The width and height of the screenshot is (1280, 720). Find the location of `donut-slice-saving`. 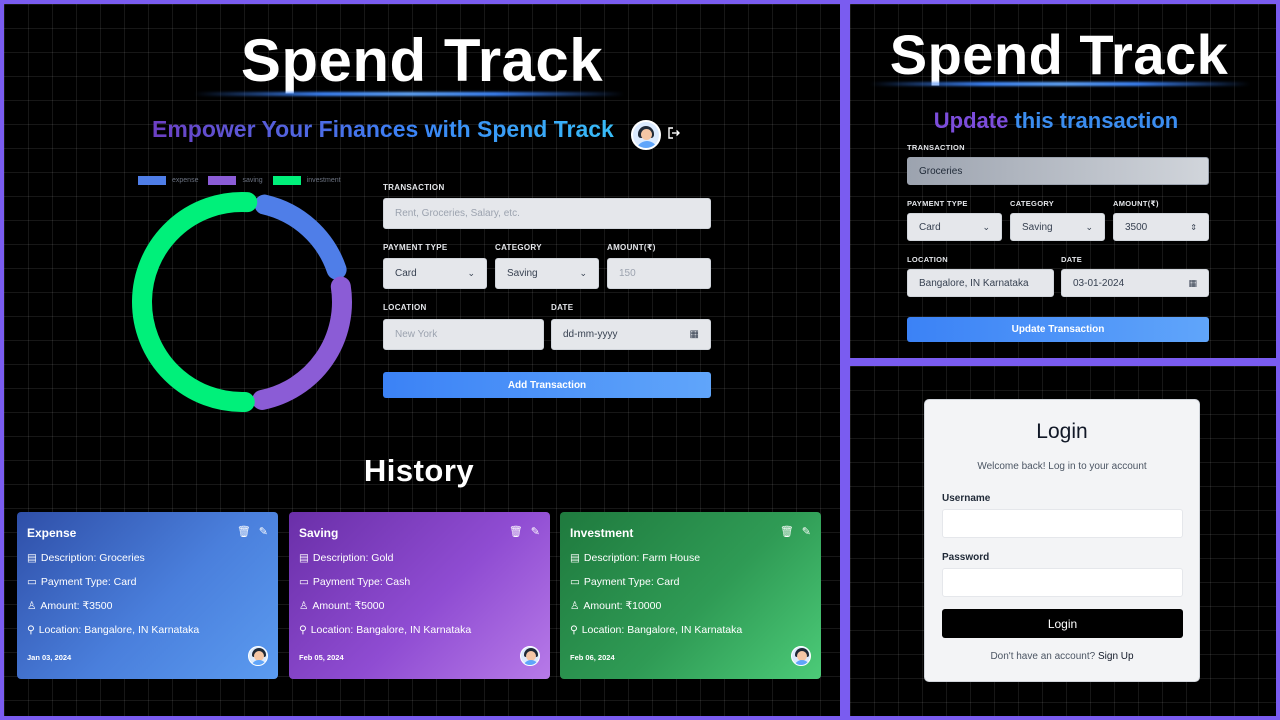

donut-slice-saving is located at coordinates (302, 343).